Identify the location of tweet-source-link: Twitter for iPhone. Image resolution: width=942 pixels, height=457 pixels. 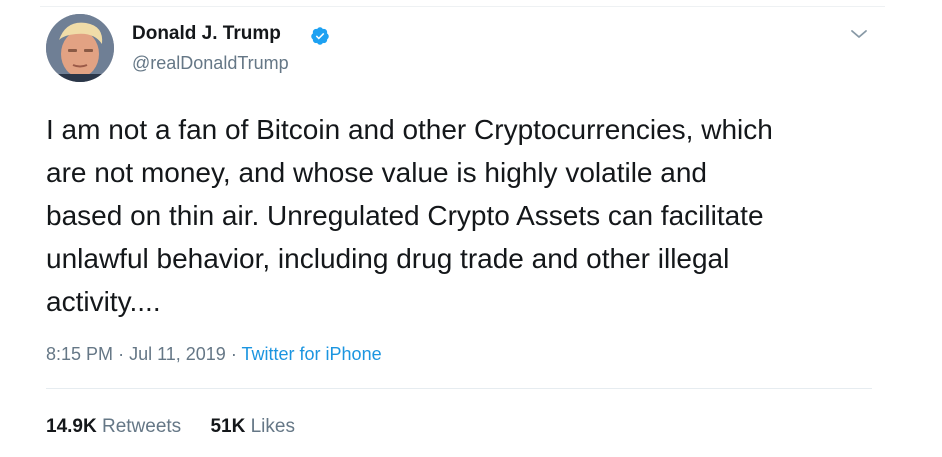
(312, 354).